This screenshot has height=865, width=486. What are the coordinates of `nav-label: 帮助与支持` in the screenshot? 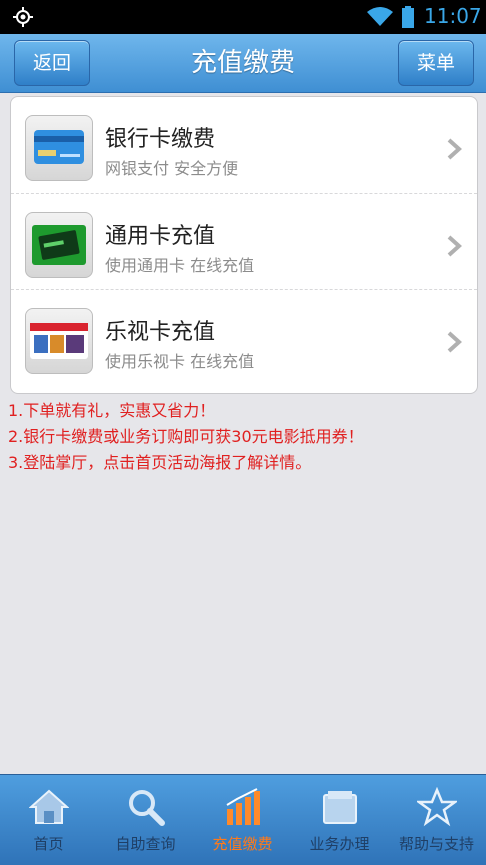 It's located at (436, 844).